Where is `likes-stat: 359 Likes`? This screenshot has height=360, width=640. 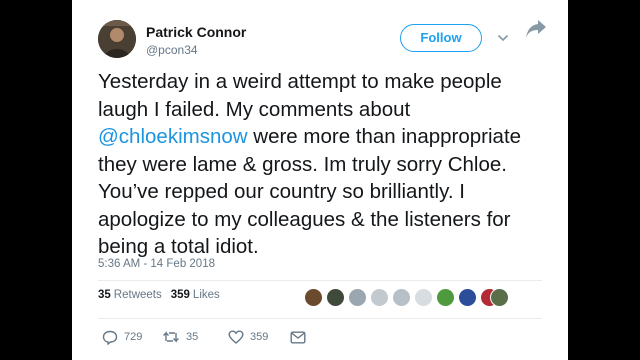 likes-stat: 359 Likes is located at coordinates (195, 295).